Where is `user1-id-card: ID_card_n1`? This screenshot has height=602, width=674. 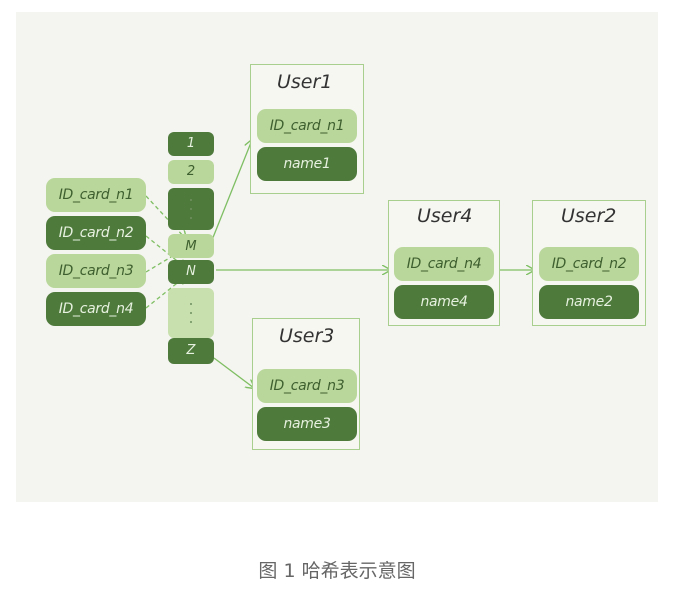 user1-id-card: ID_card_n1 is located at coordinates (307, 126).